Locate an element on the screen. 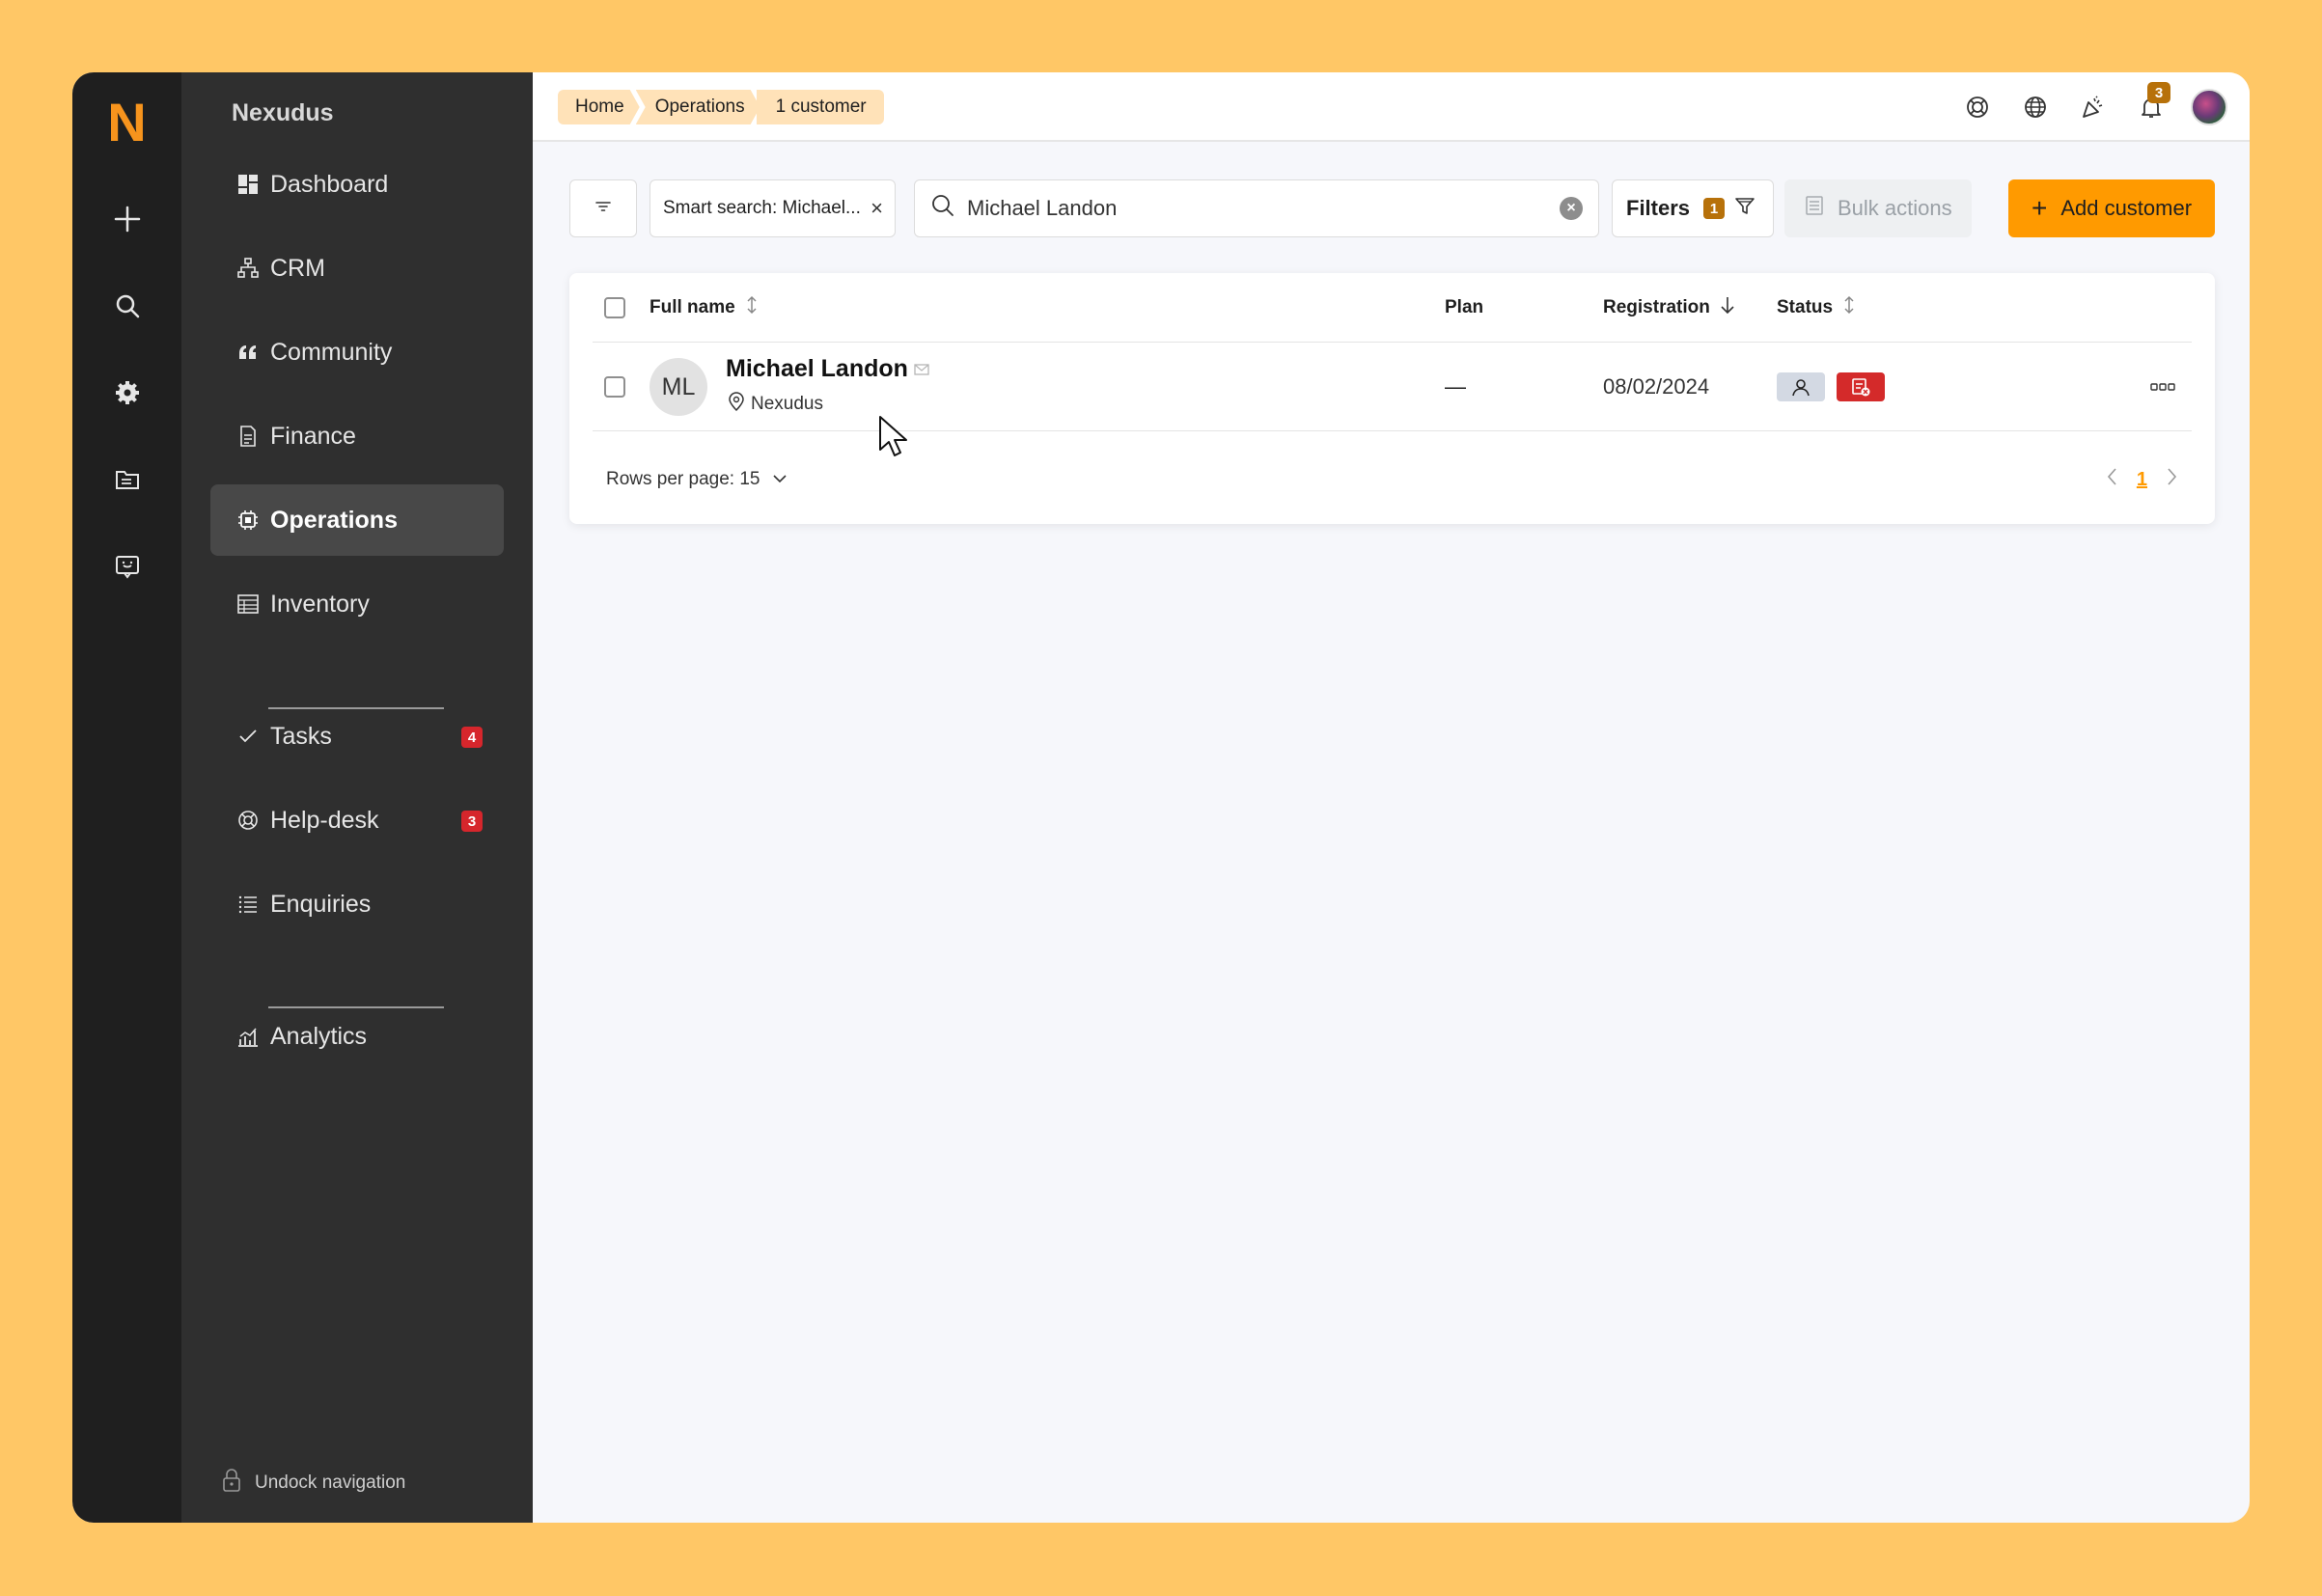 This screenshot has width=2322, height=1596. customer-name-block: Michael Landon Nexudus is located at coordinates (827, 387).